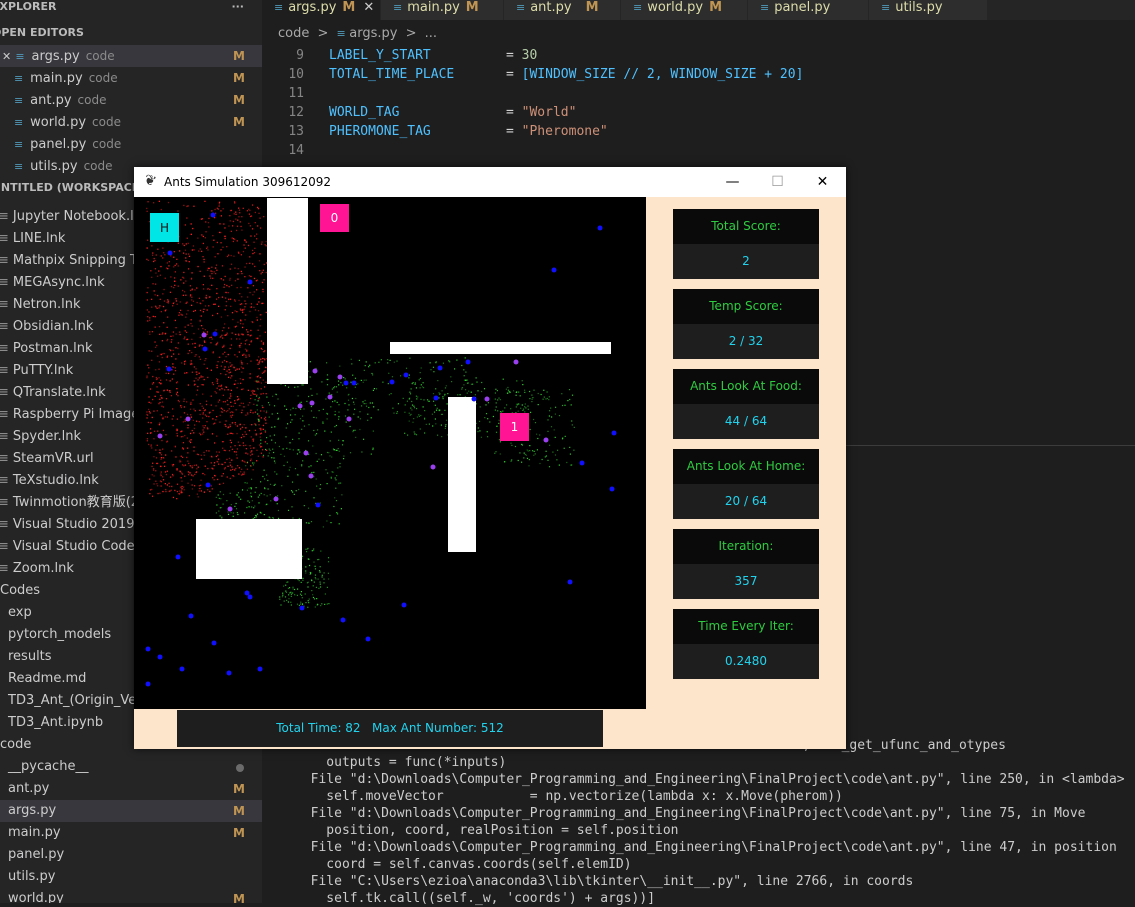 The width and height of the screenshot is (1135, 907). What do you see at coordinates (131, 78) in the screenshot?
I see `open-editor-item: ≡ main.py code M` at bounding box center [131, 78].